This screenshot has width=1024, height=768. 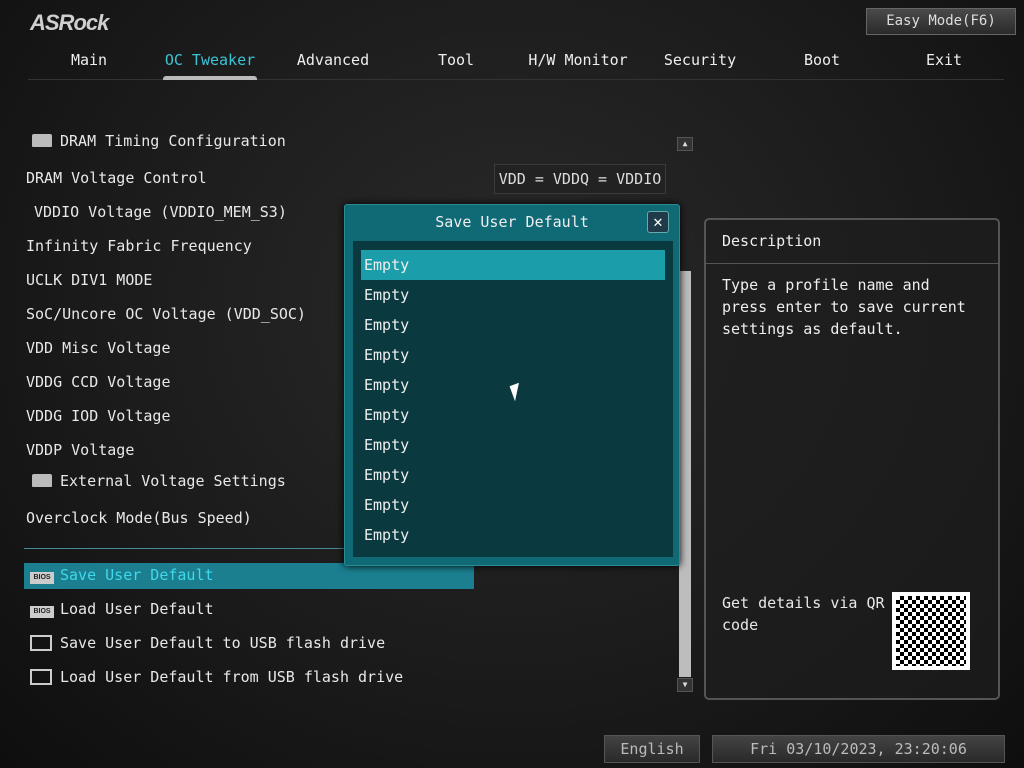 What do you see at coordinates (232, 677) in the screenshot?
I see `item-label: Load User Default from USB flash drive` at bounding box center [232, 677].